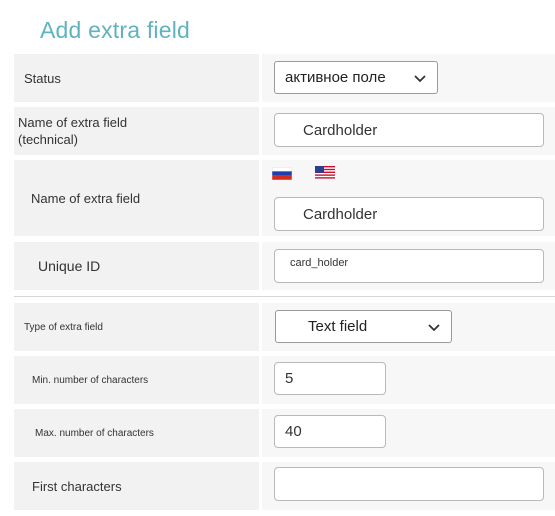  What do you see at coordinates (73, 131) in the screenshot?
I see `technical-name-label-text: Name of extra field (technical)` at bounding box center [73, 131].